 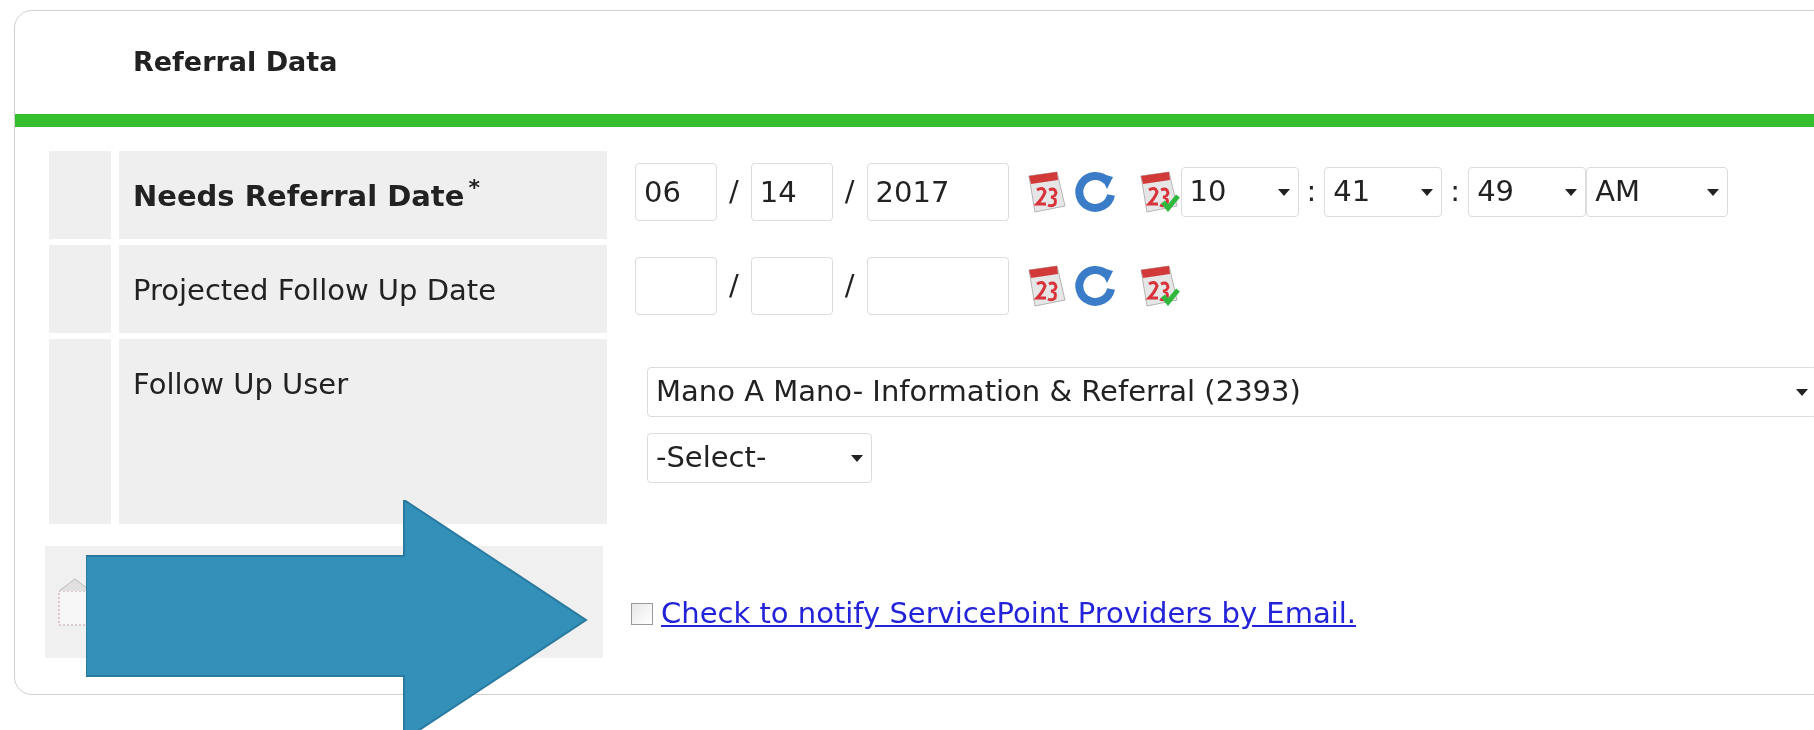 I want to click on checkbox, so click(x=642, y=614).